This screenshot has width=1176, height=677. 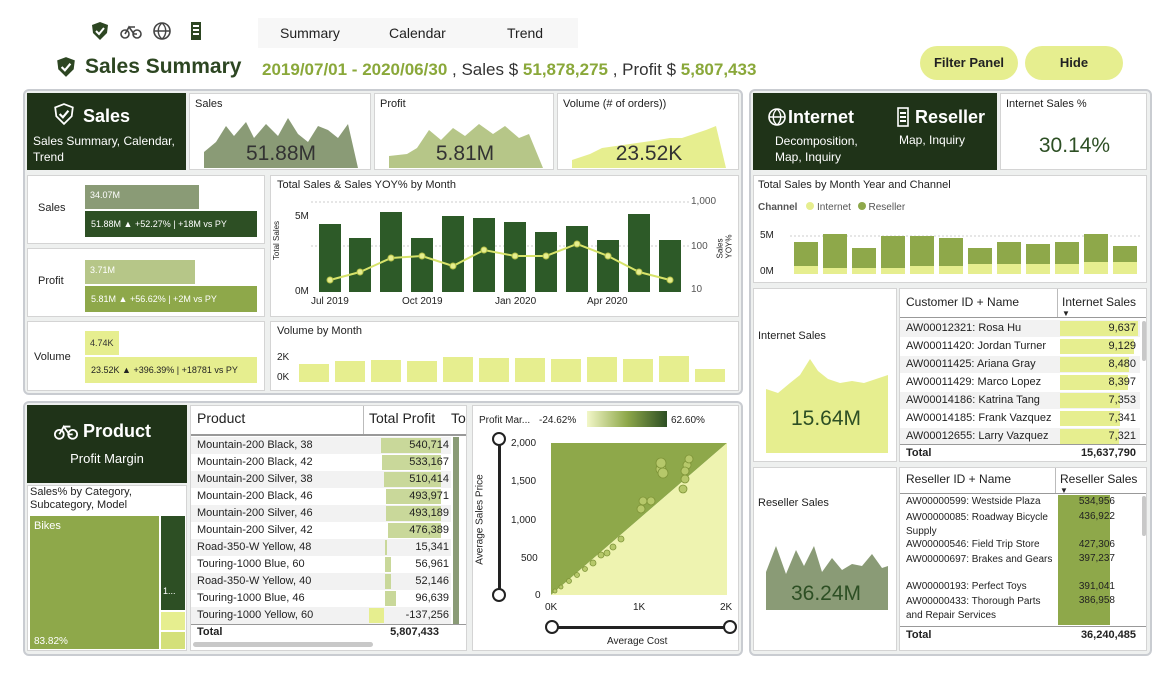 I want to click on internet-sales-label: Internet Sales, so click(x=792, y=336).